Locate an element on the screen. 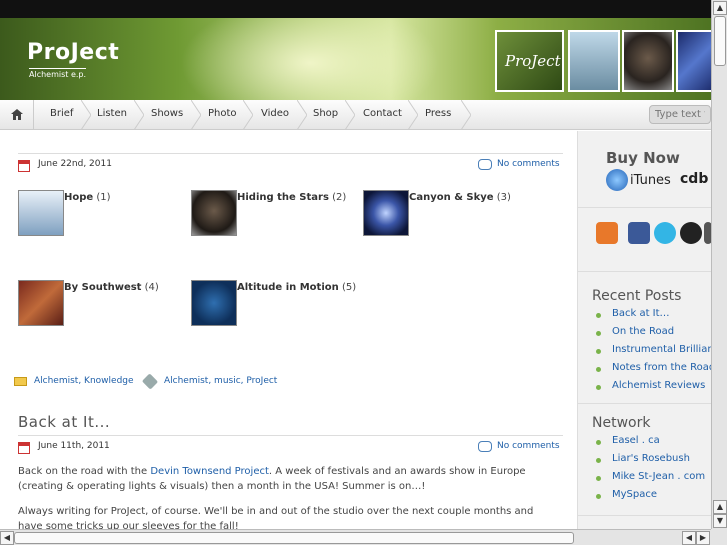  home-button is located at coordinates (17, 115).